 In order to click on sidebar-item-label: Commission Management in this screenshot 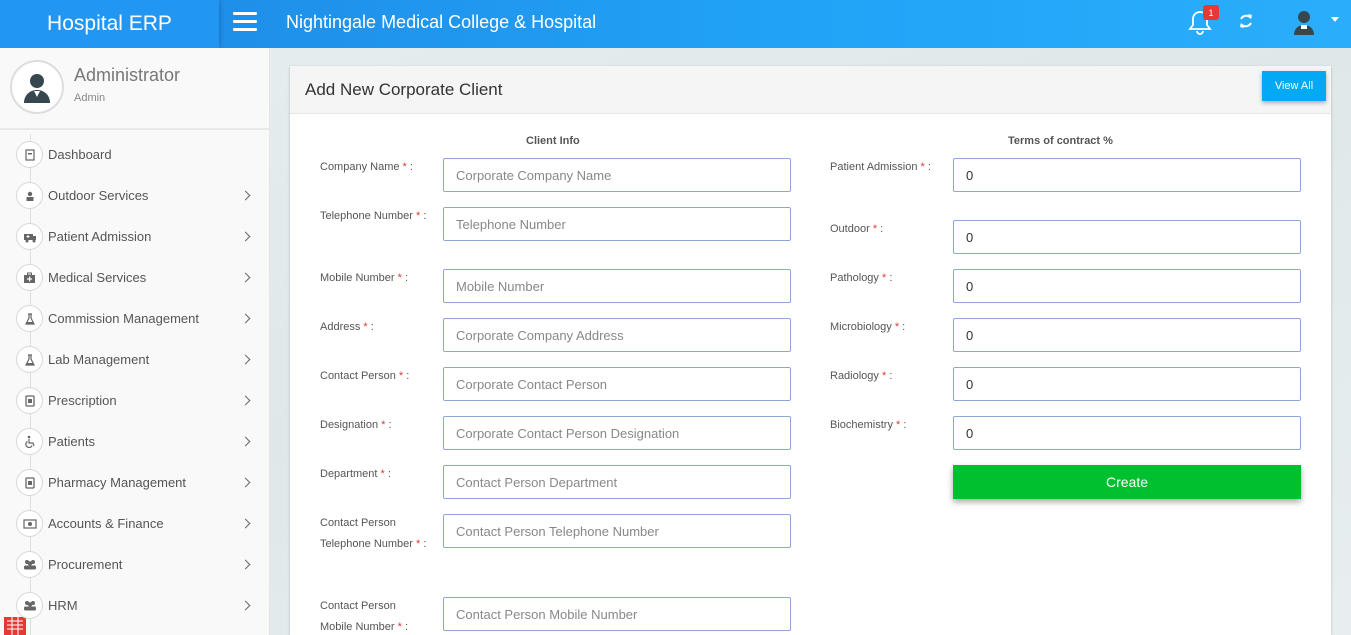, I will do `click(124, 318)`.